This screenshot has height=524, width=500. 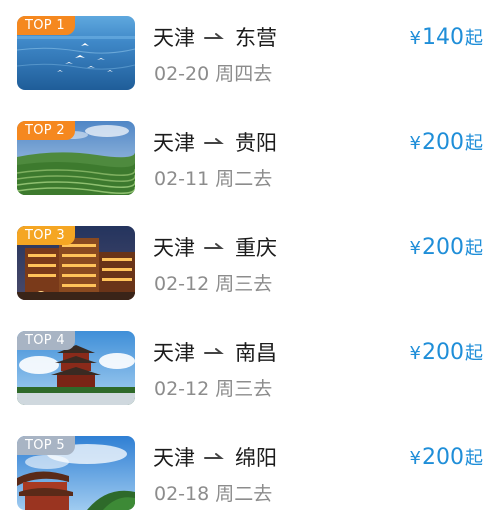 I want to click on destination-city: 绵阳, so click(x=256, y=458).